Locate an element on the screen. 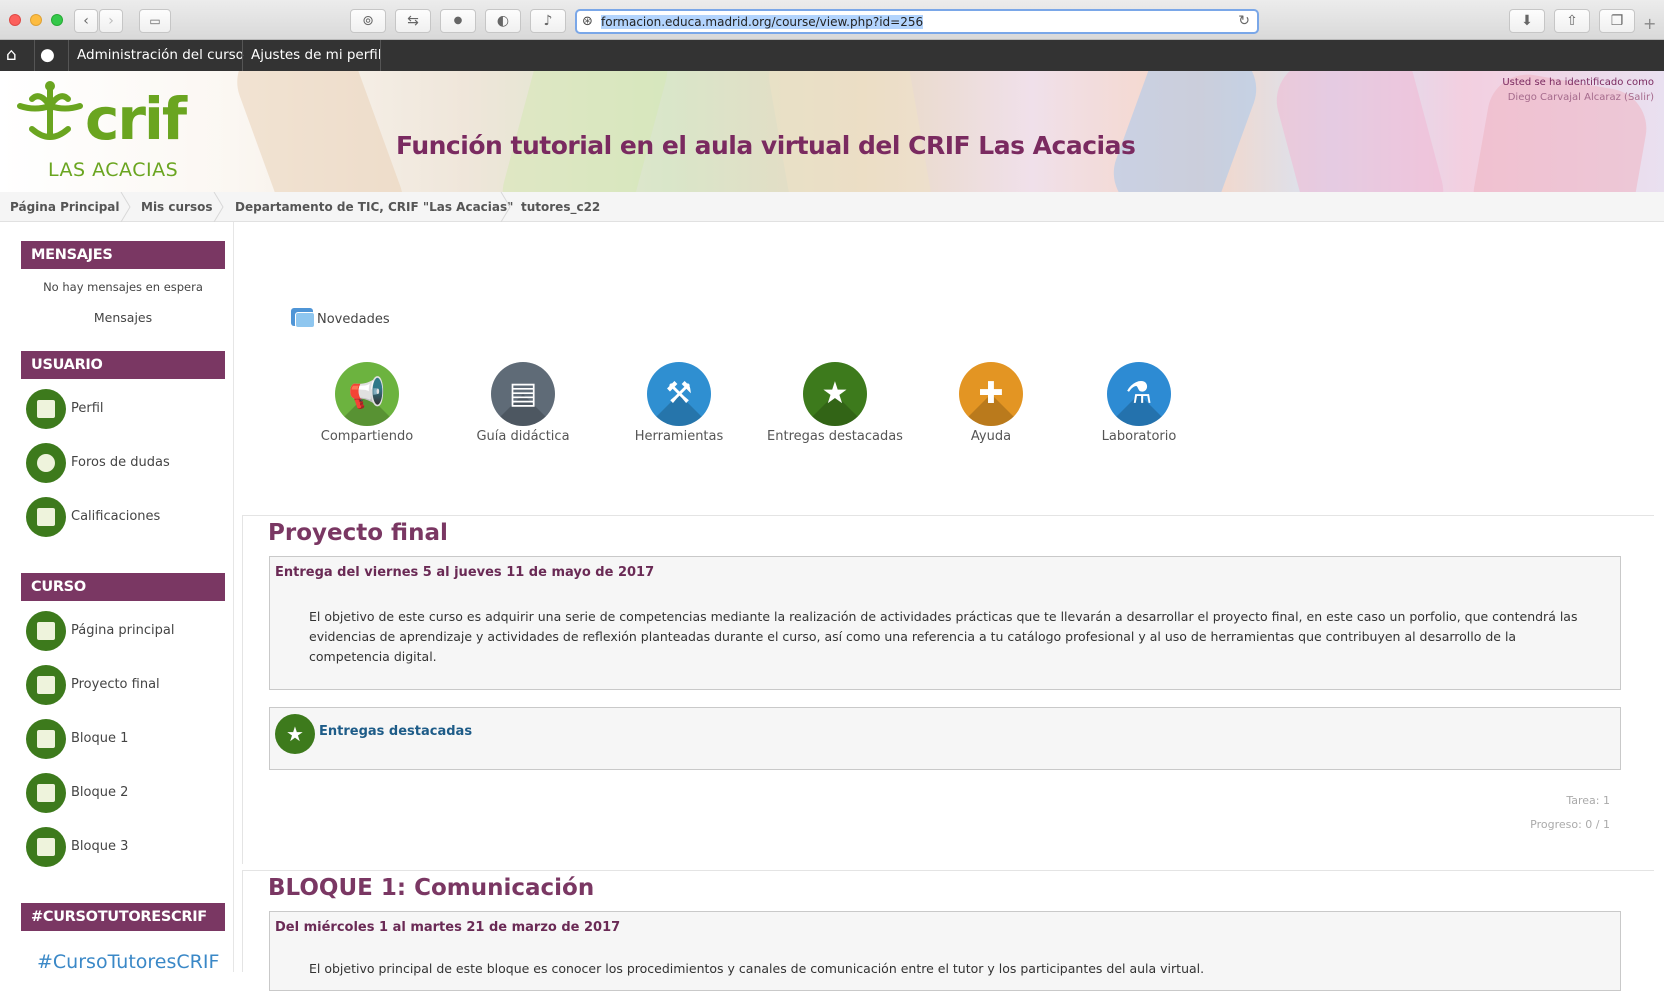 The height and width of the screenshot is (991, 1664). close-window-button is located at coordinates (15, 20).